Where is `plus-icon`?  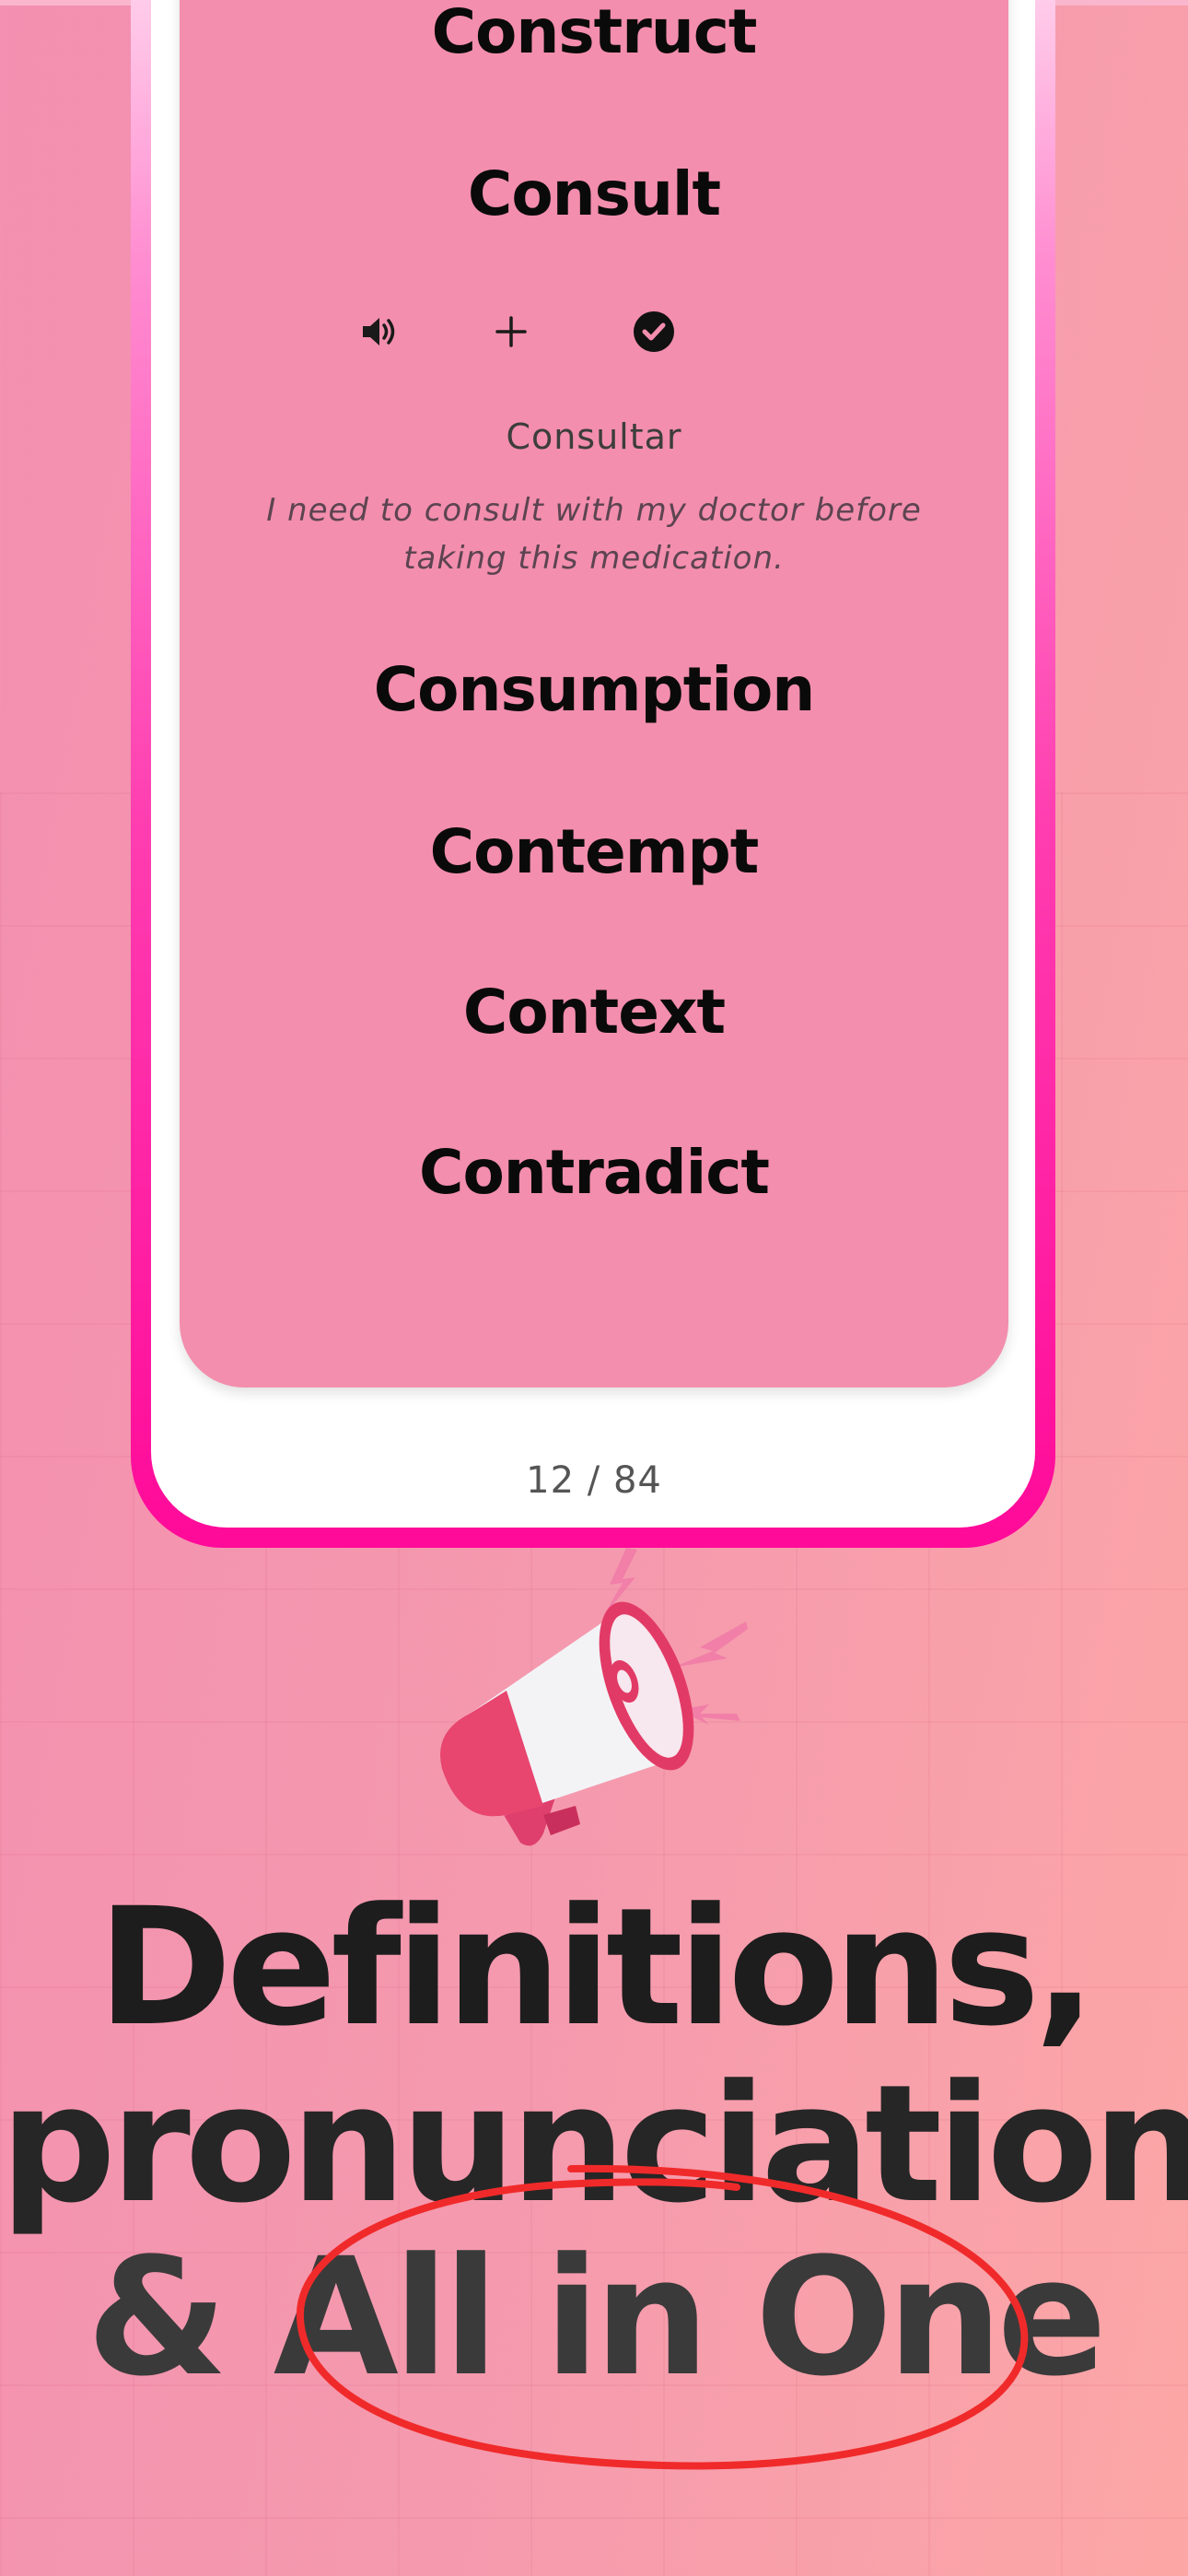 plus-icon is located at coordinates (511, 331).